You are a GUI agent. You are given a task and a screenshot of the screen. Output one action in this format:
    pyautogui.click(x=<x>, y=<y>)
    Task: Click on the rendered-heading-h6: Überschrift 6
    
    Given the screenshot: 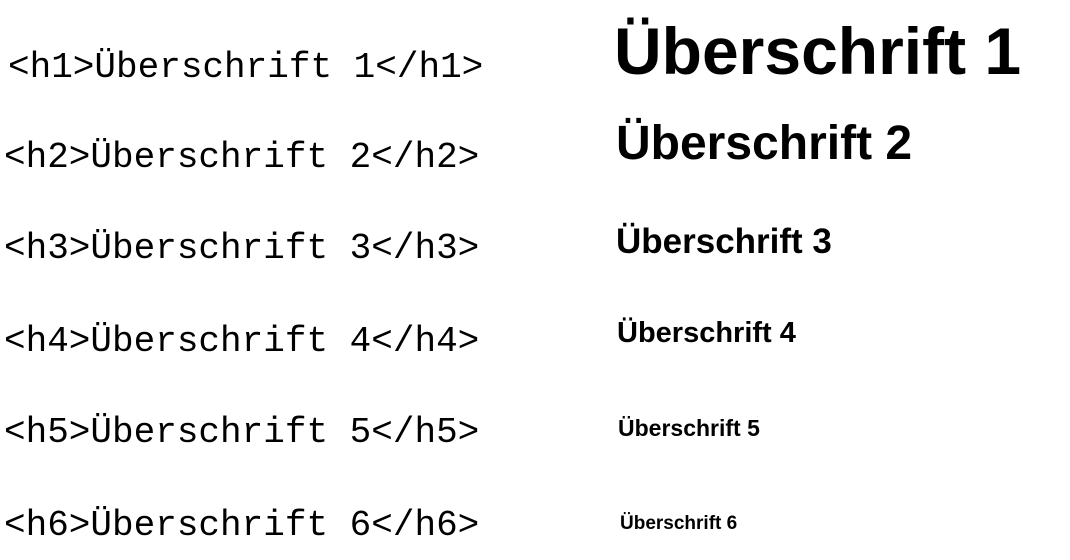 What is the action you would take?
    pyautogui.click(x=679, y=523)
    